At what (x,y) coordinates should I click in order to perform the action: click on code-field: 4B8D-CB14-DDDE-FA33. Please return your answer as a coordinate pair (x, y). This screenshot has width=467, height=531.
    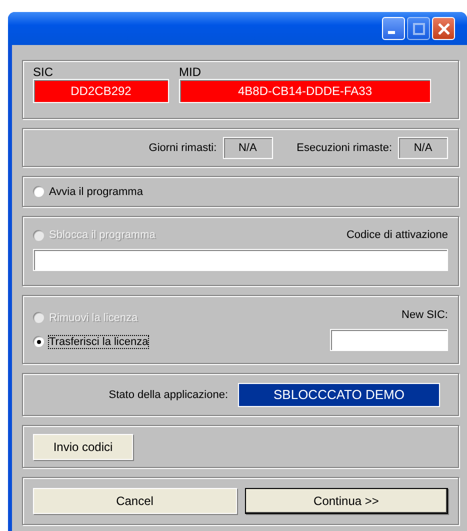
    Looking at the image, I should click on (305, 91).